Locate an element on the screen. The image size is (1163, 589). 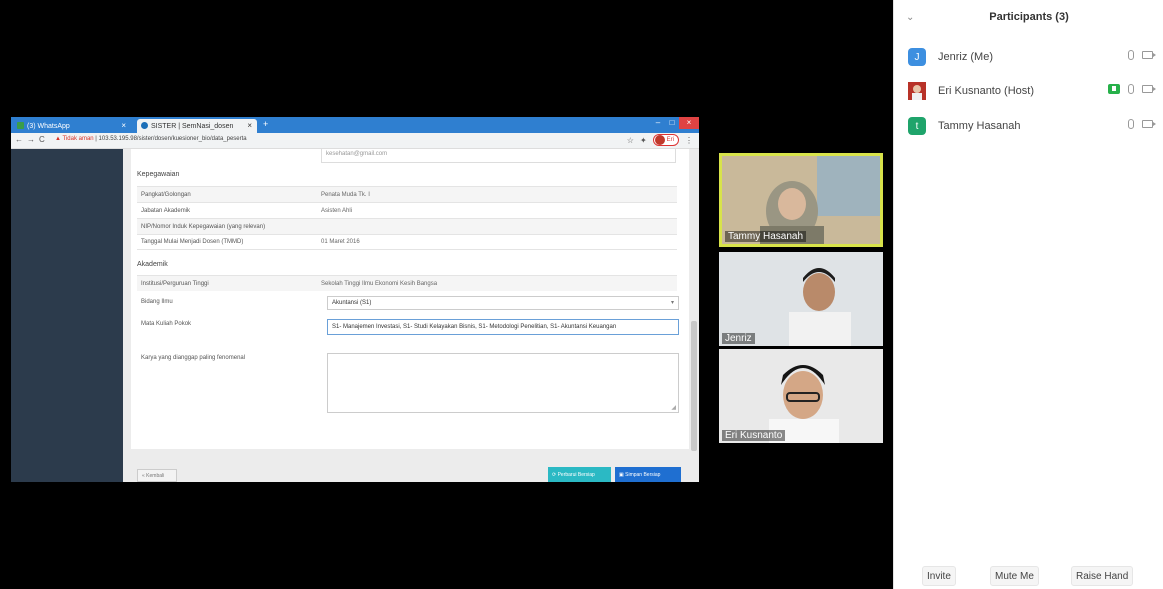
update-button: ⟳ Perbarui Bersiap is located at coordinates (579, 474).